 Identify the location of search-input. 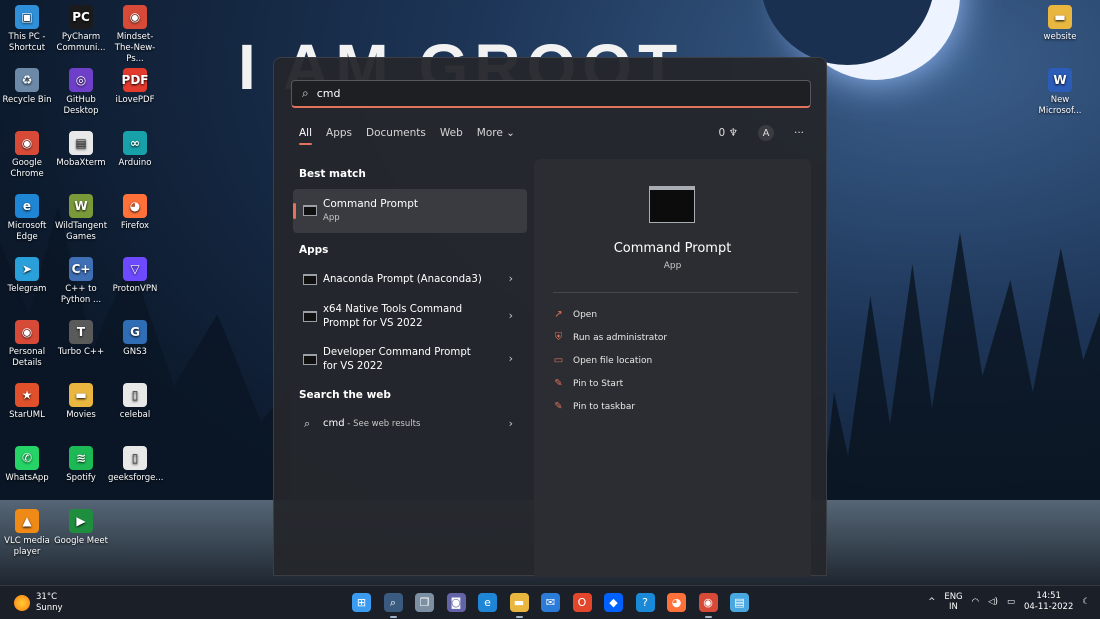
(556, 93).